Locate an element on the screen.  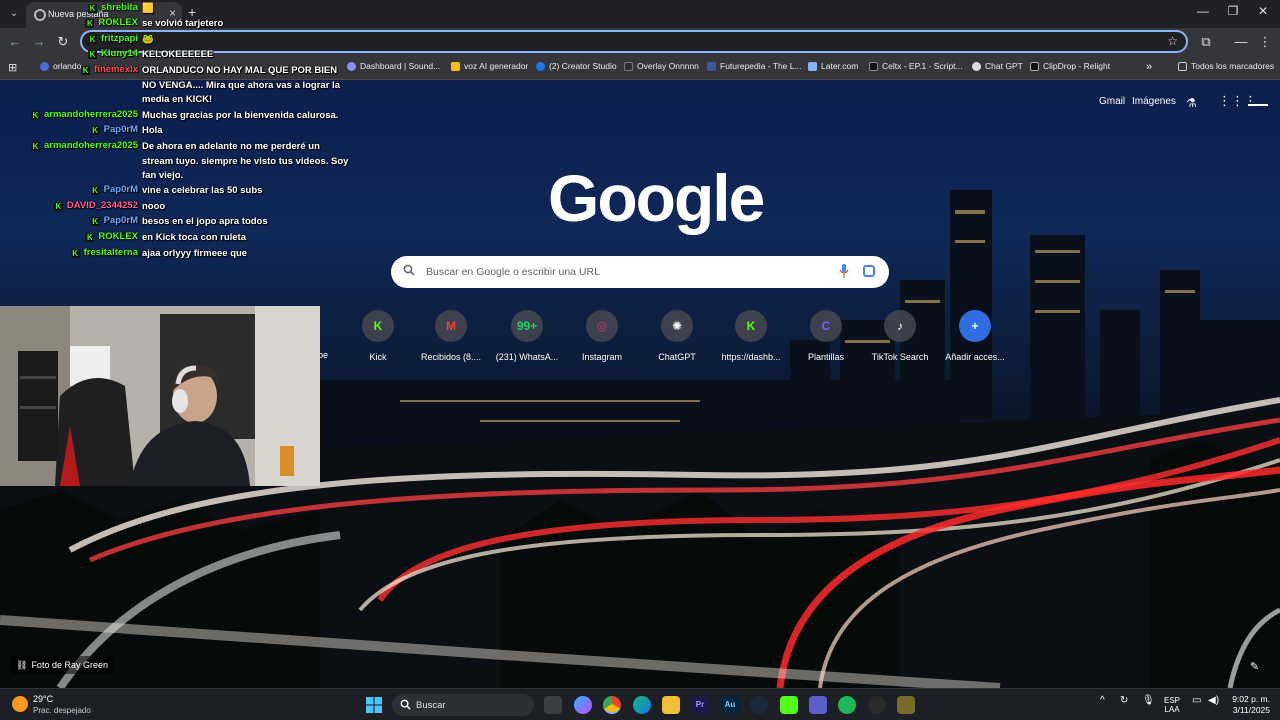
google-lens-icon is located at coordinates (869, 271).